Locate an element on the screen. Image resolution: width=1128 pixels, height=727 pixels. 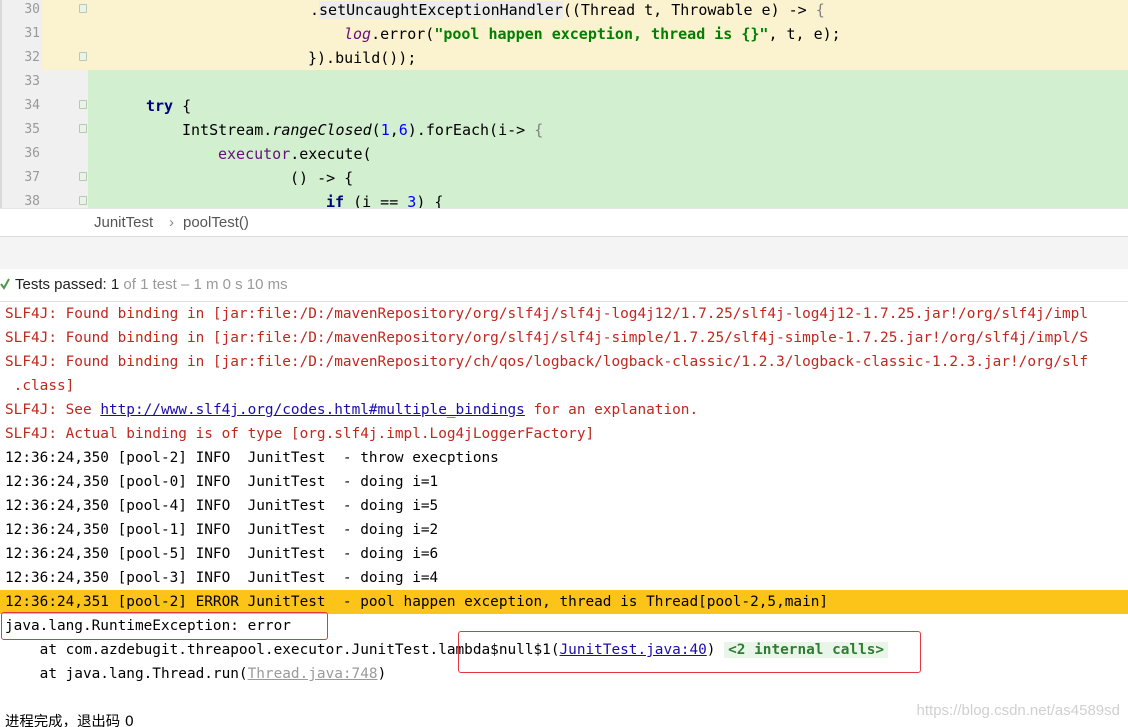
breadcrumb-method: poolTest() is located at coordinates (216, 222).